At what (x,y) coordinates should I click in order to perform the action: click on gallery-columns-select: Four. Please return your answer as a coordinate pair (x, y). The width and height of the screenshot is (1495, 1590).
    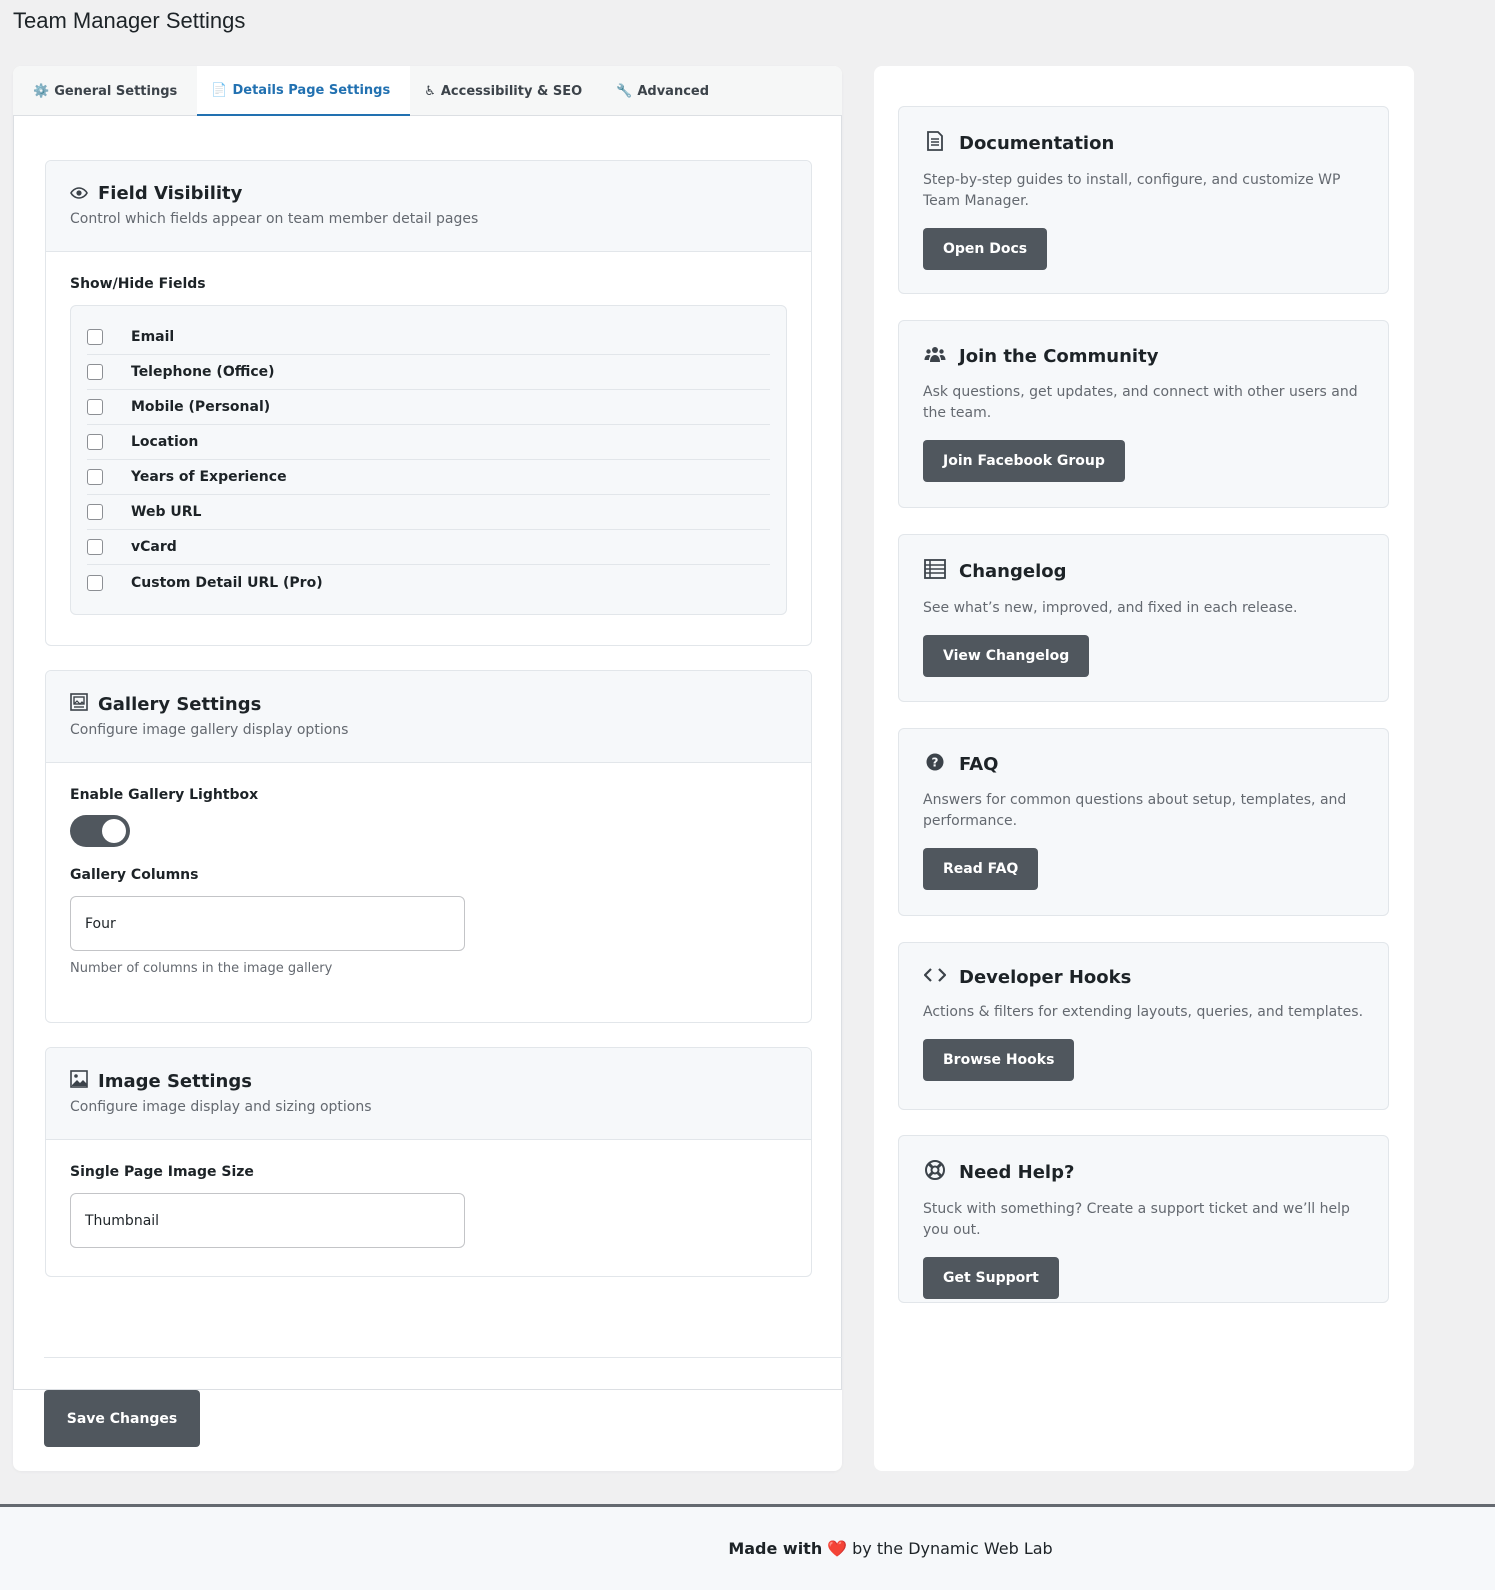
    Looking at the image, I should click on (267, 923).